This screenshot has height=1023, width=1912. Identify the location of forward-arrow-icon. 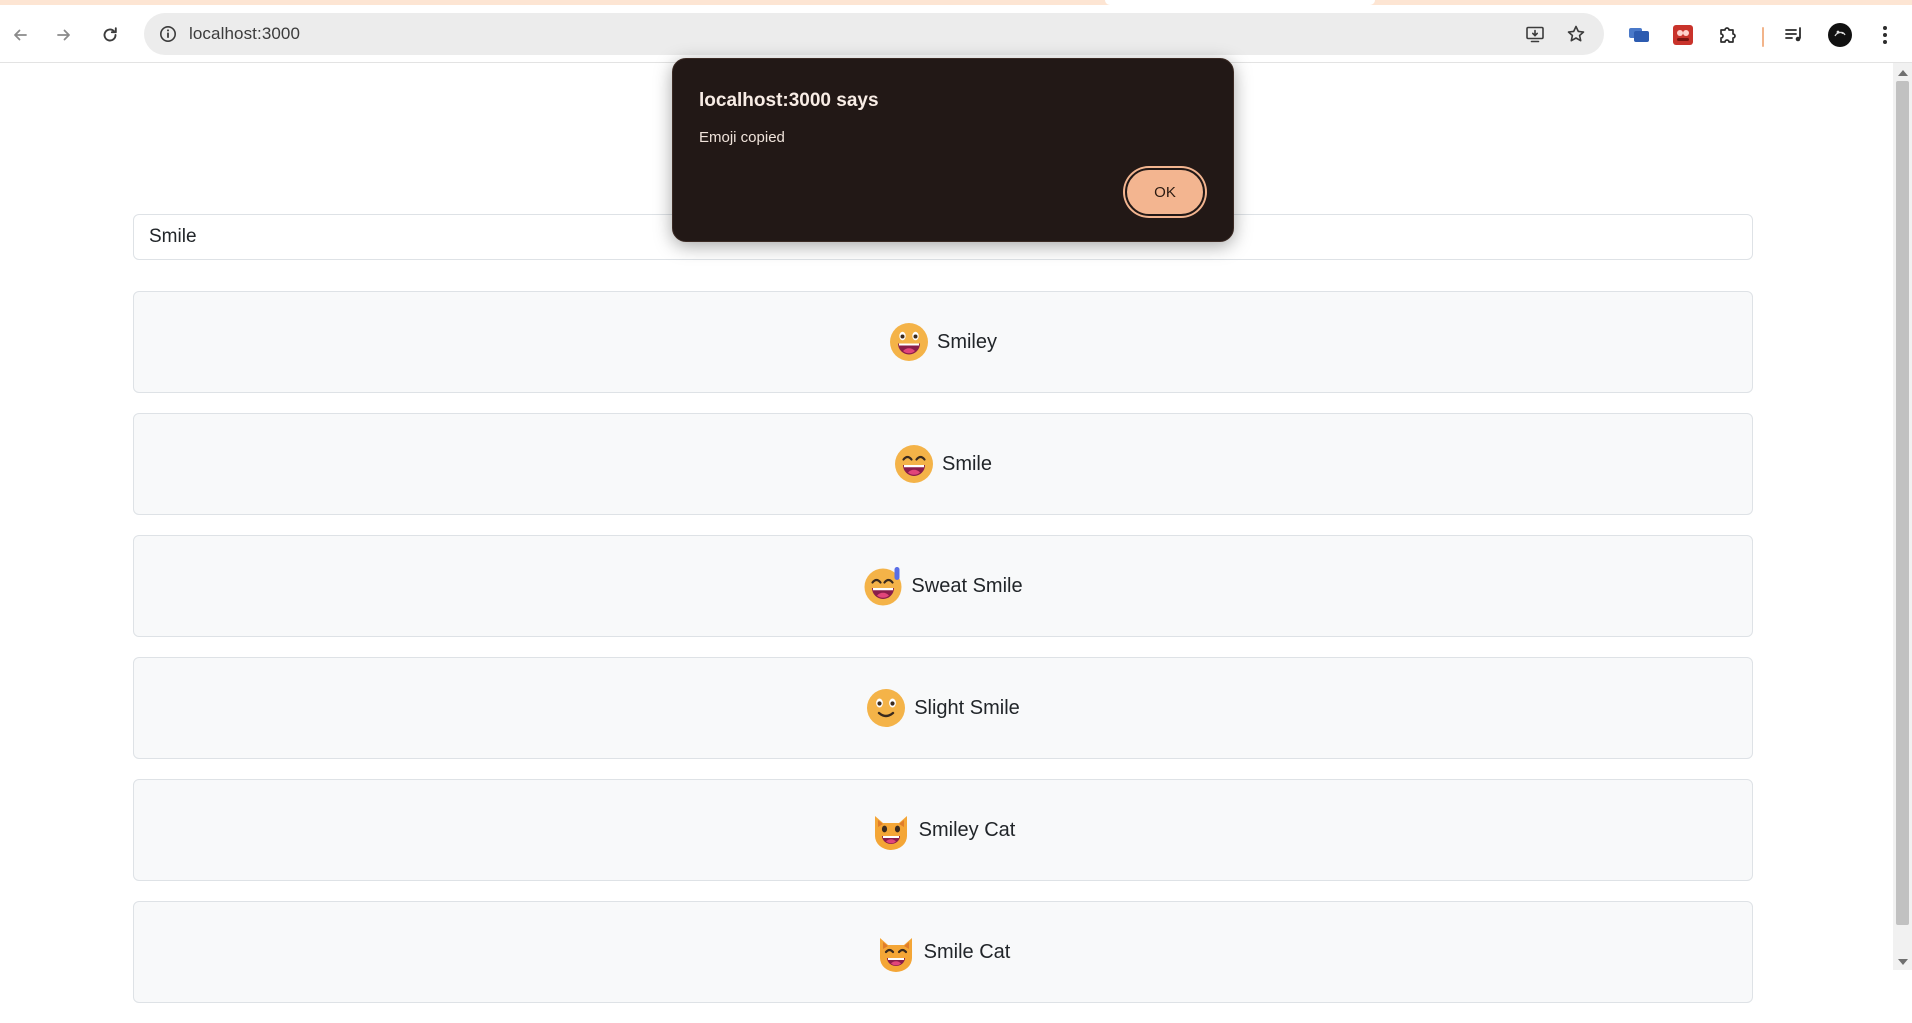
(63, 35).